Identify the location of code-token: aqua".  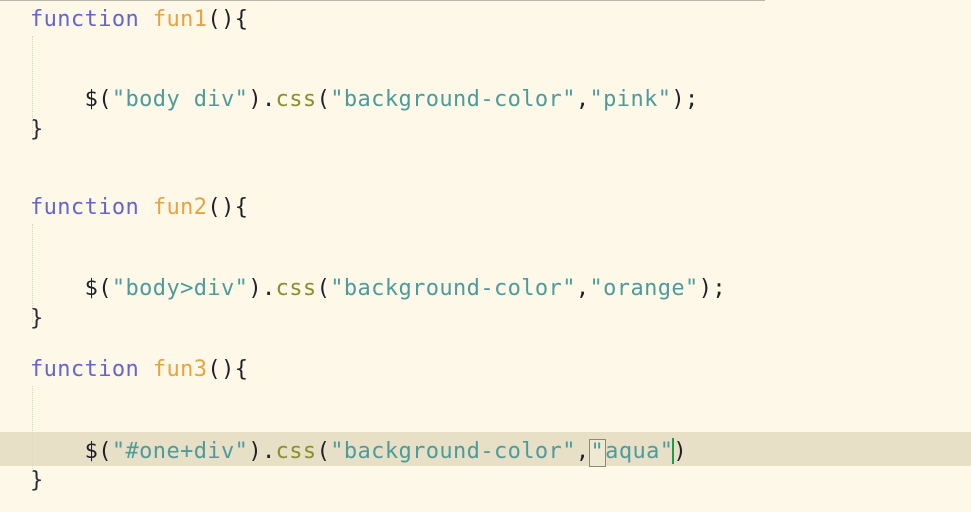
(639, 451).